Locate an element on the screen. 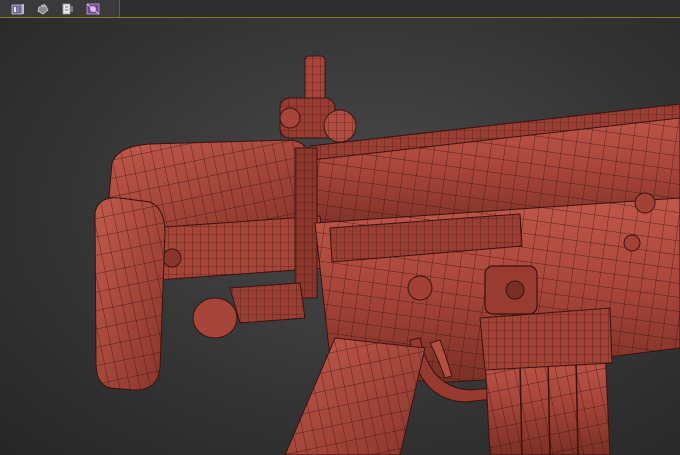 The image size is (680, 455). pistol-grip is located at coordinates (355, 396).